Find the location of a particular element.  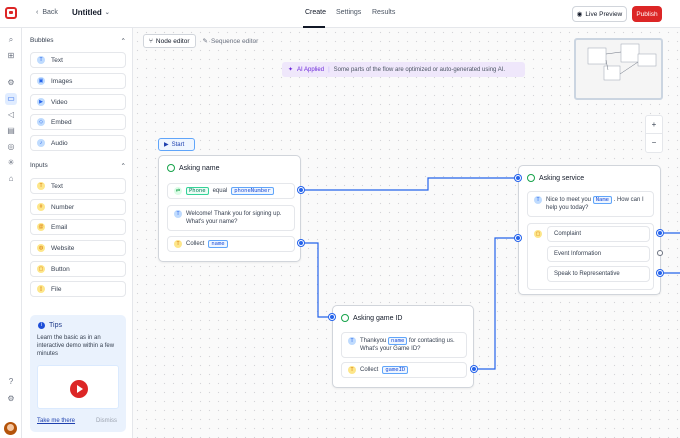

collect-block: T Collect gameID is located at coordinates (404, 370).